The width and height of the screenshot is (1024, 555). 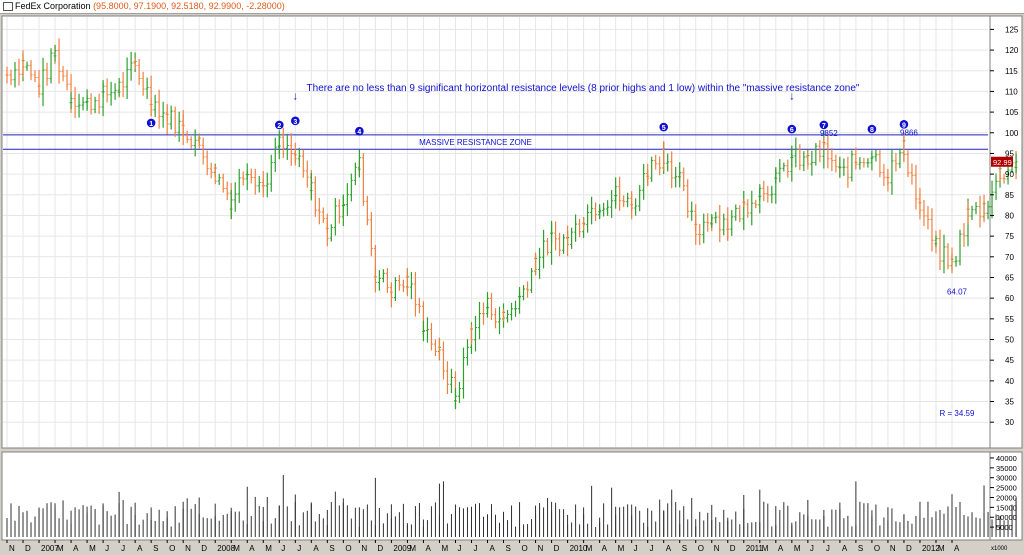 What do you see at coordinates (792, 130) in the screenshot?
I see `marker-6-label: 6` at bounding box center [792, 130].